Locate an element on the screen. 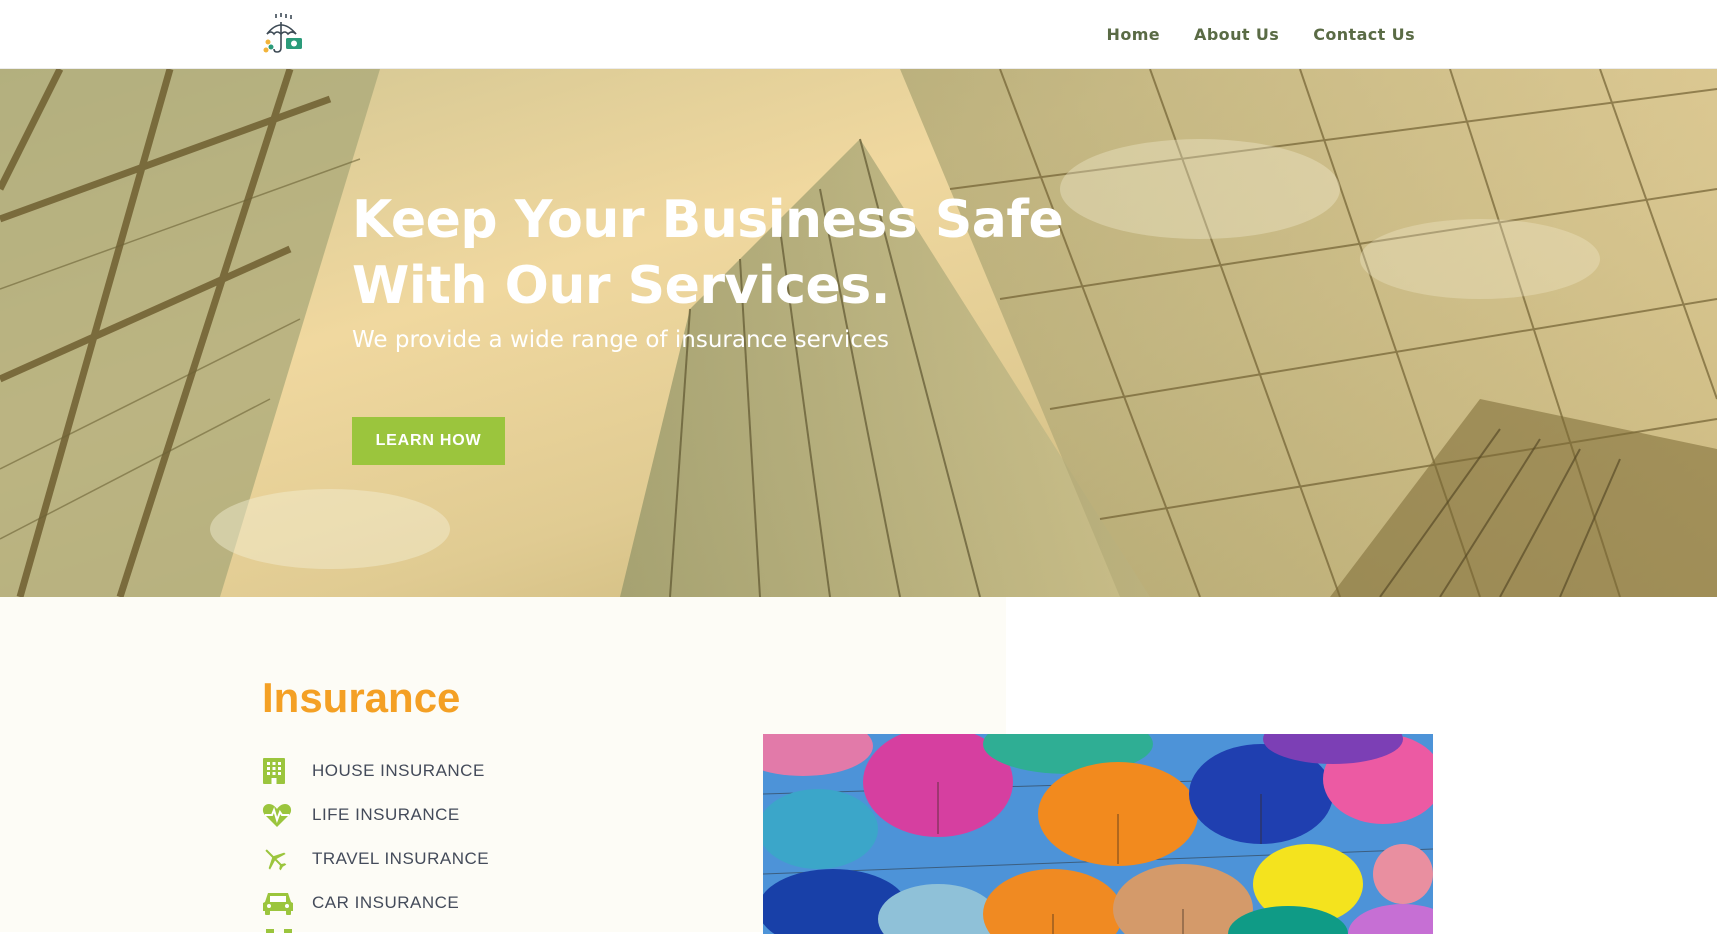  building-icon is located at coordinates (280, 771).